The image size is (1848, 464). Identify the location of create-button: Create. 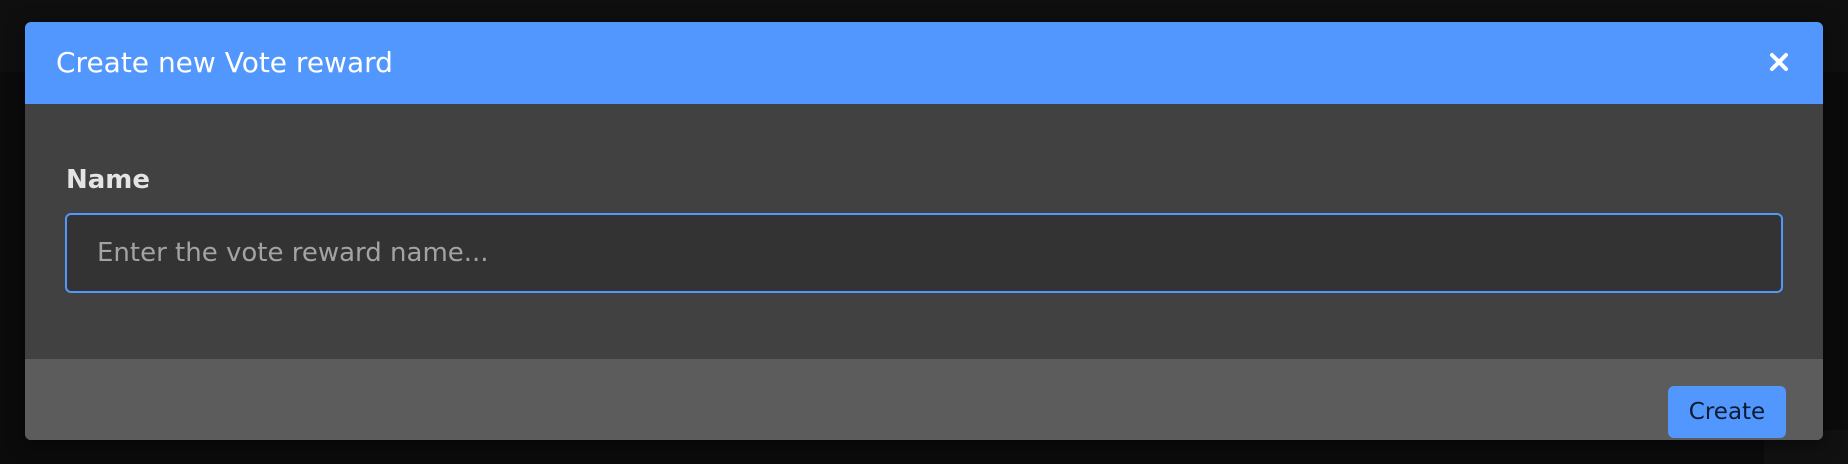
(1727, 412).